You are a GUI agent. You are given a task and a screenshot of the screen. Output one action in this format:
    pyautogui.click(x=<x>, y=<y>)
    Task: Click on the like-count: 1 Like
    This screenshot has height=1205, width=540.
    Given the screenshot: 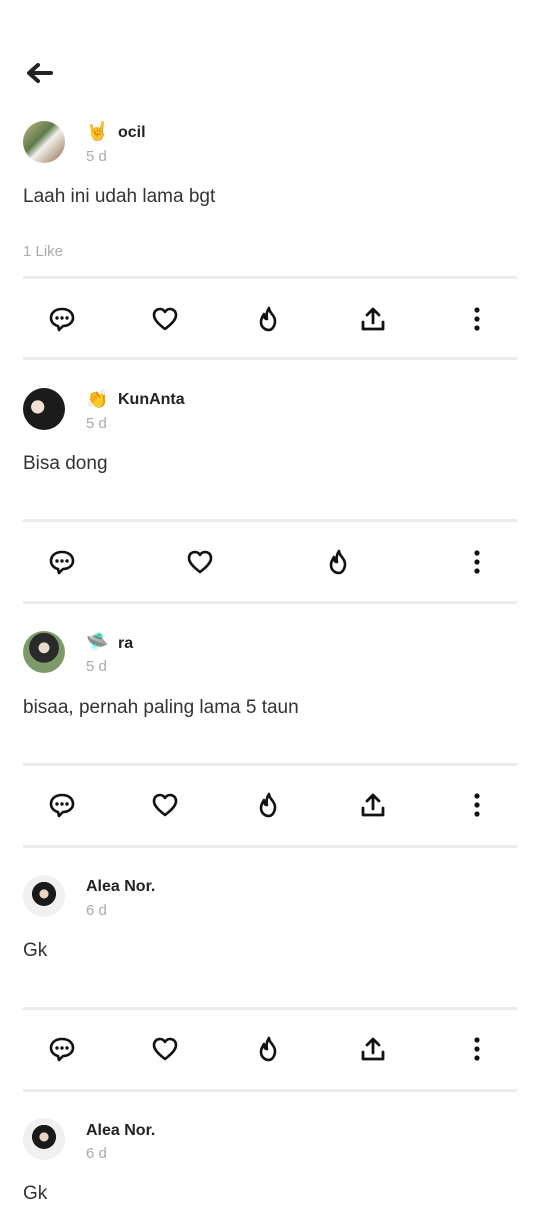 What is the action you would take?
    pyautogui.click(x=43, y=251)
    